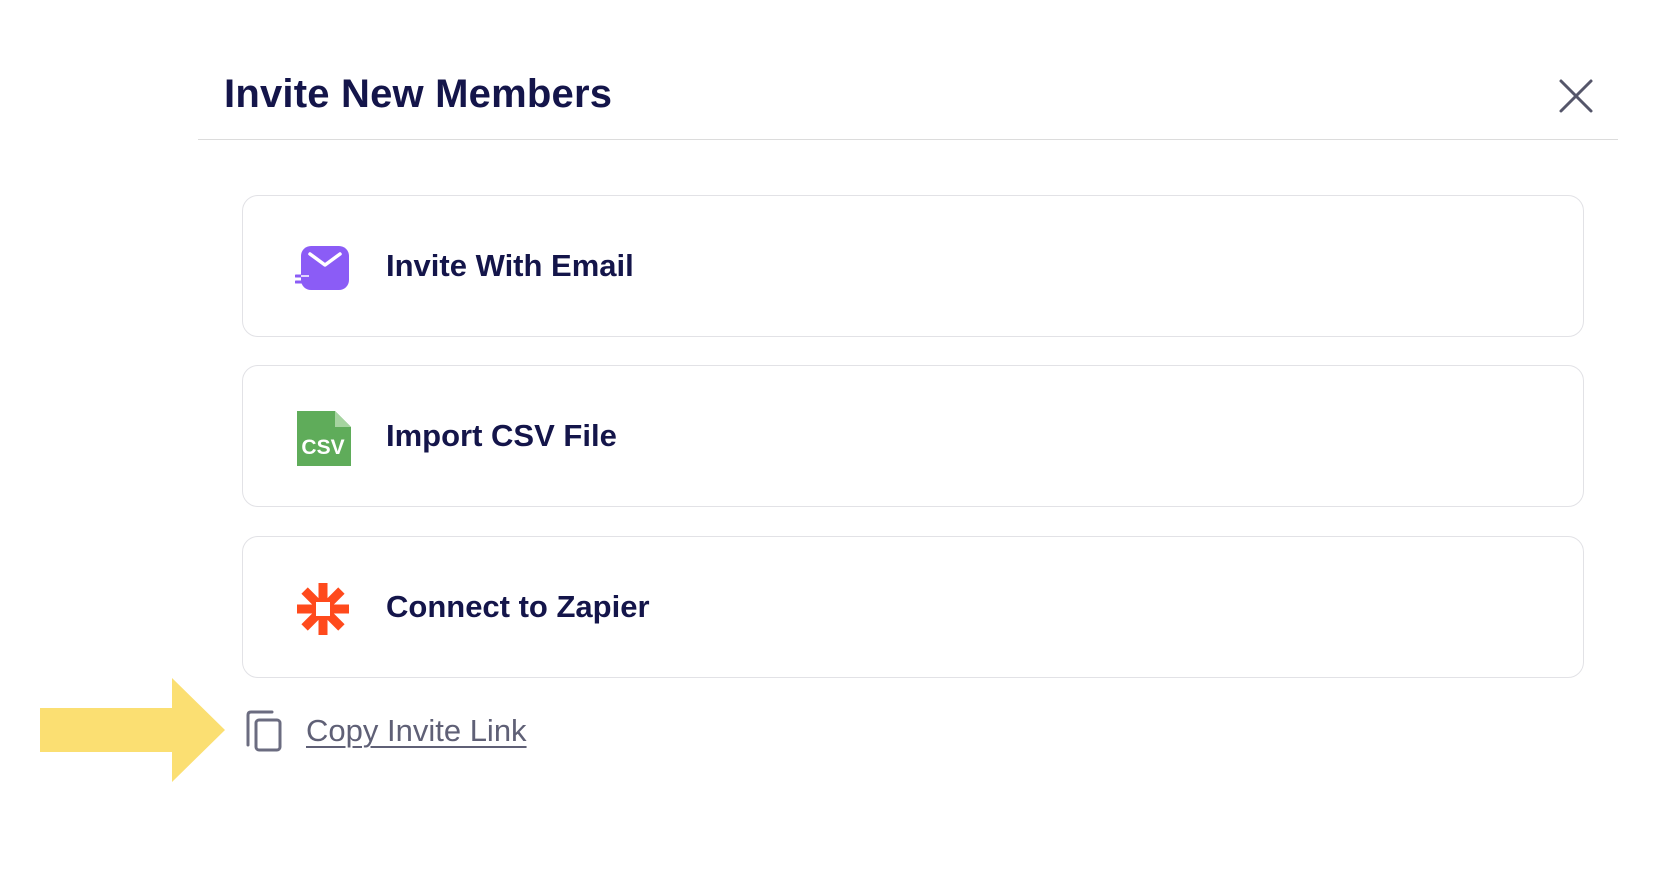 This screenshot has height=870, width=1670. Describe the element at coordinates (416, 731) in the screenshot. I see `copy-invite-link: Copy Invite Link` at that location.